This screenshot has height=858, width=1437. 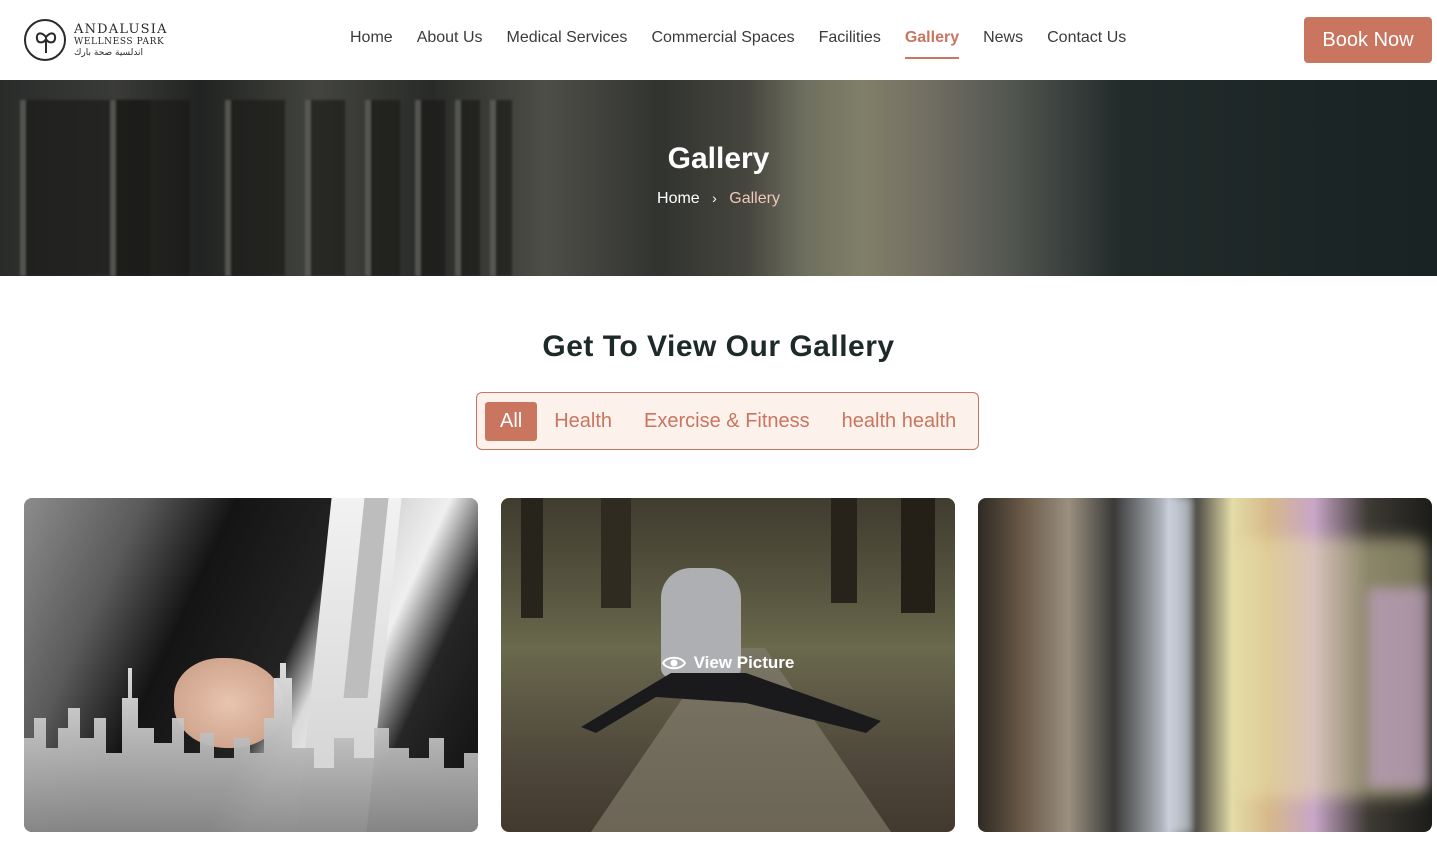 I want to click on city-skyline-icon, so click(x=251, y=747).